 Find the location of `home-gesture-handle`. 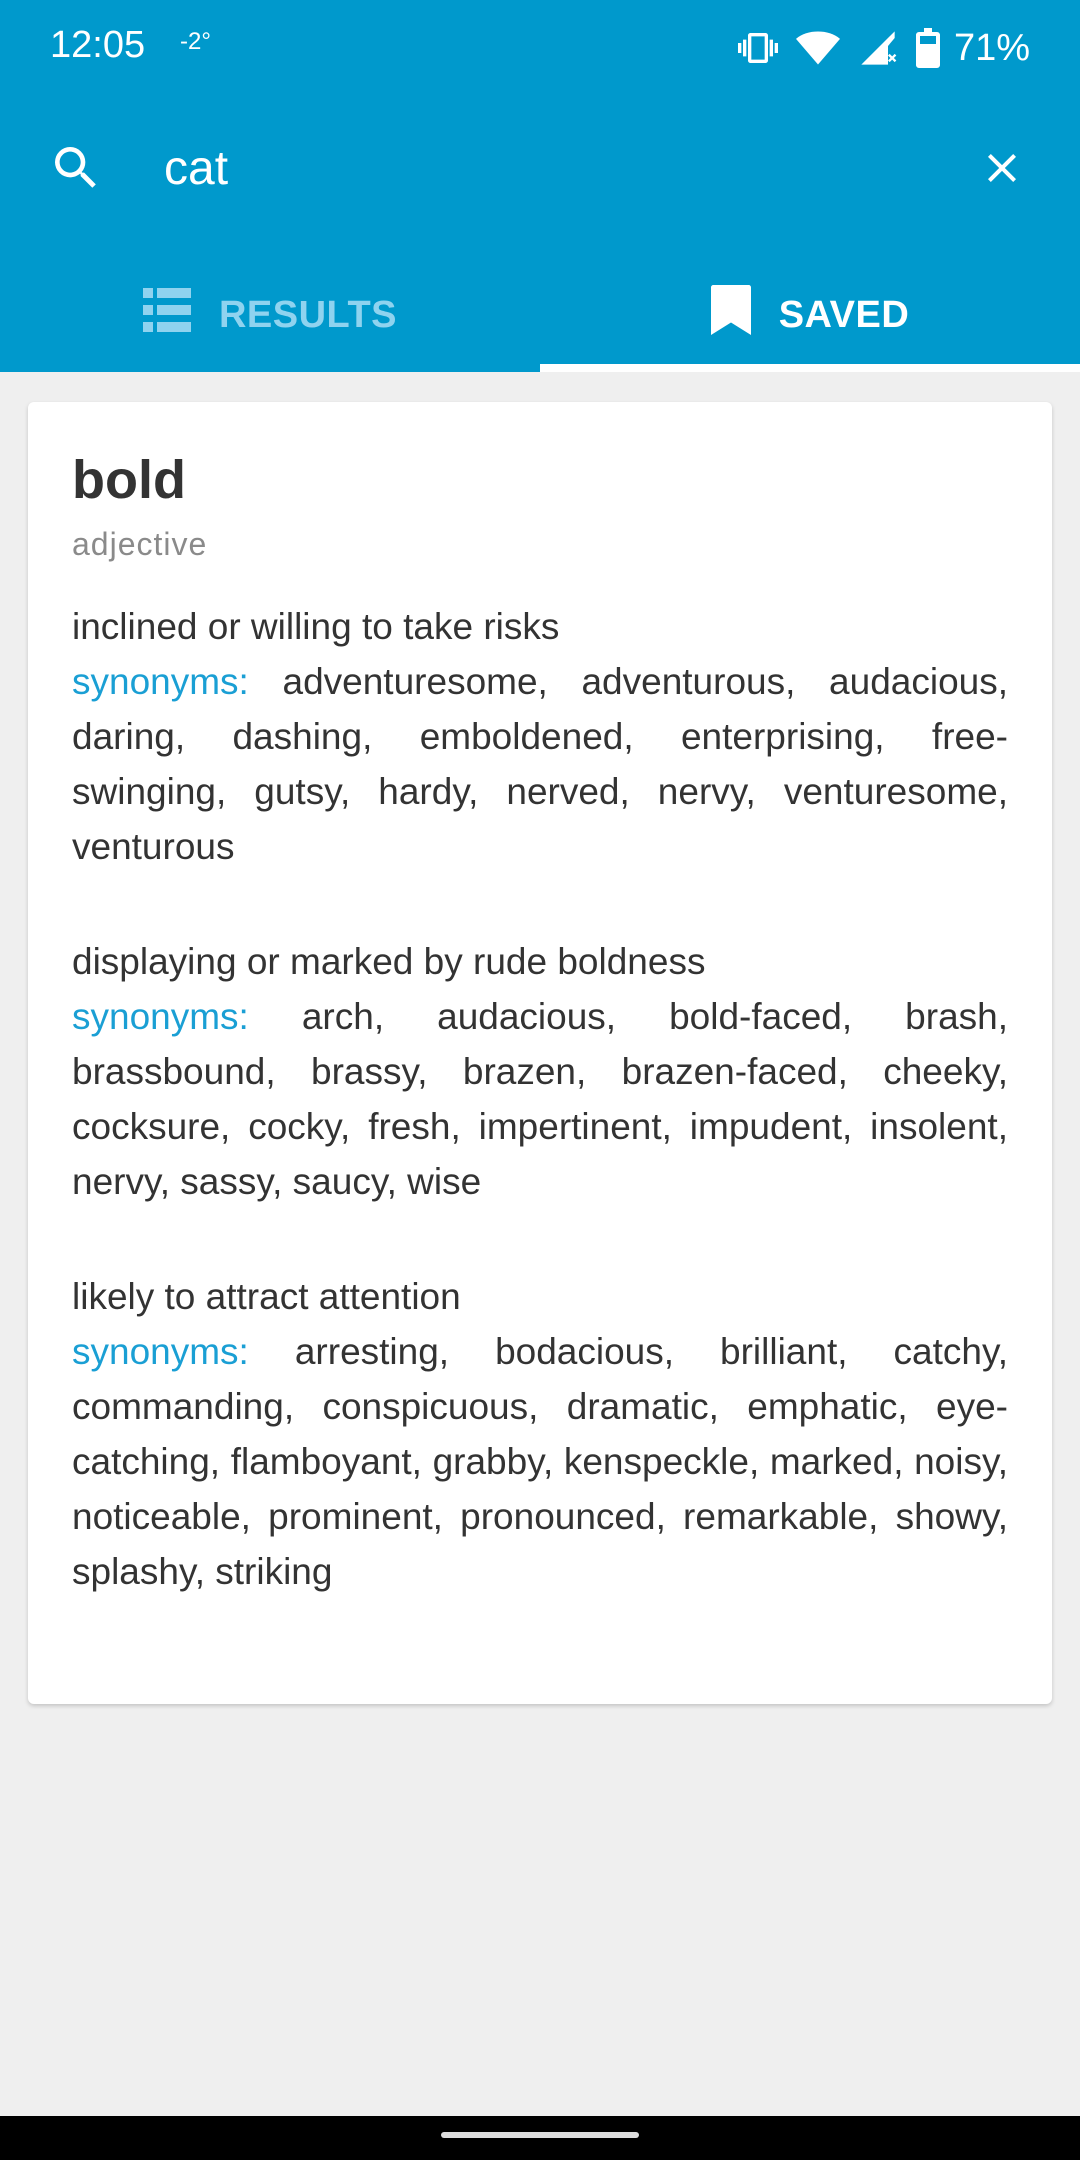

home-gesture-handle is located at coordinates (540, 2135).